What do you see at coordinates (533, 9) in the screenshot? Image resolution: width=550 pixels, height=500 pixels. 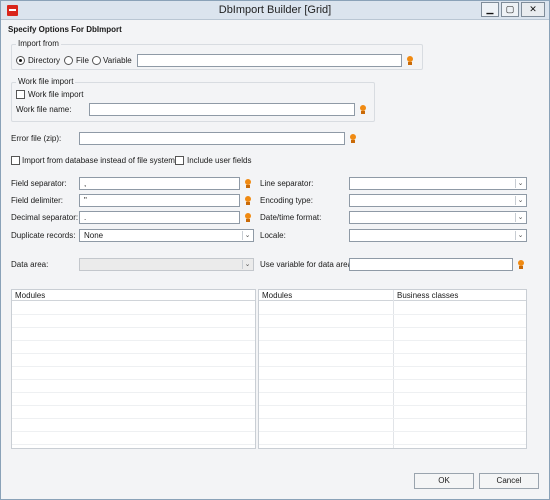 I see `close-button: ✕` at bounding box center [533, 9].